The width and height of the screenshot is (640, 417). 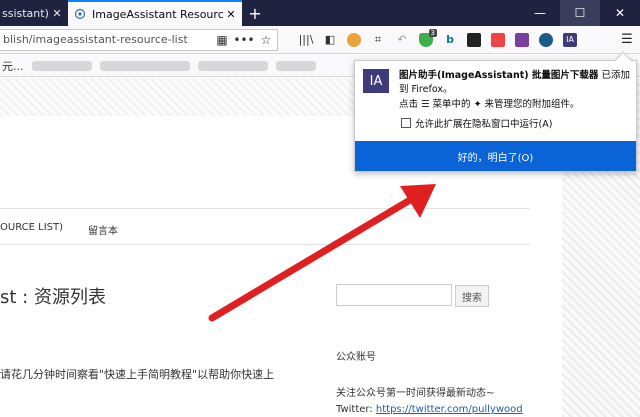 I want to click on search-button: 搜索, so click(x=472, y=296).